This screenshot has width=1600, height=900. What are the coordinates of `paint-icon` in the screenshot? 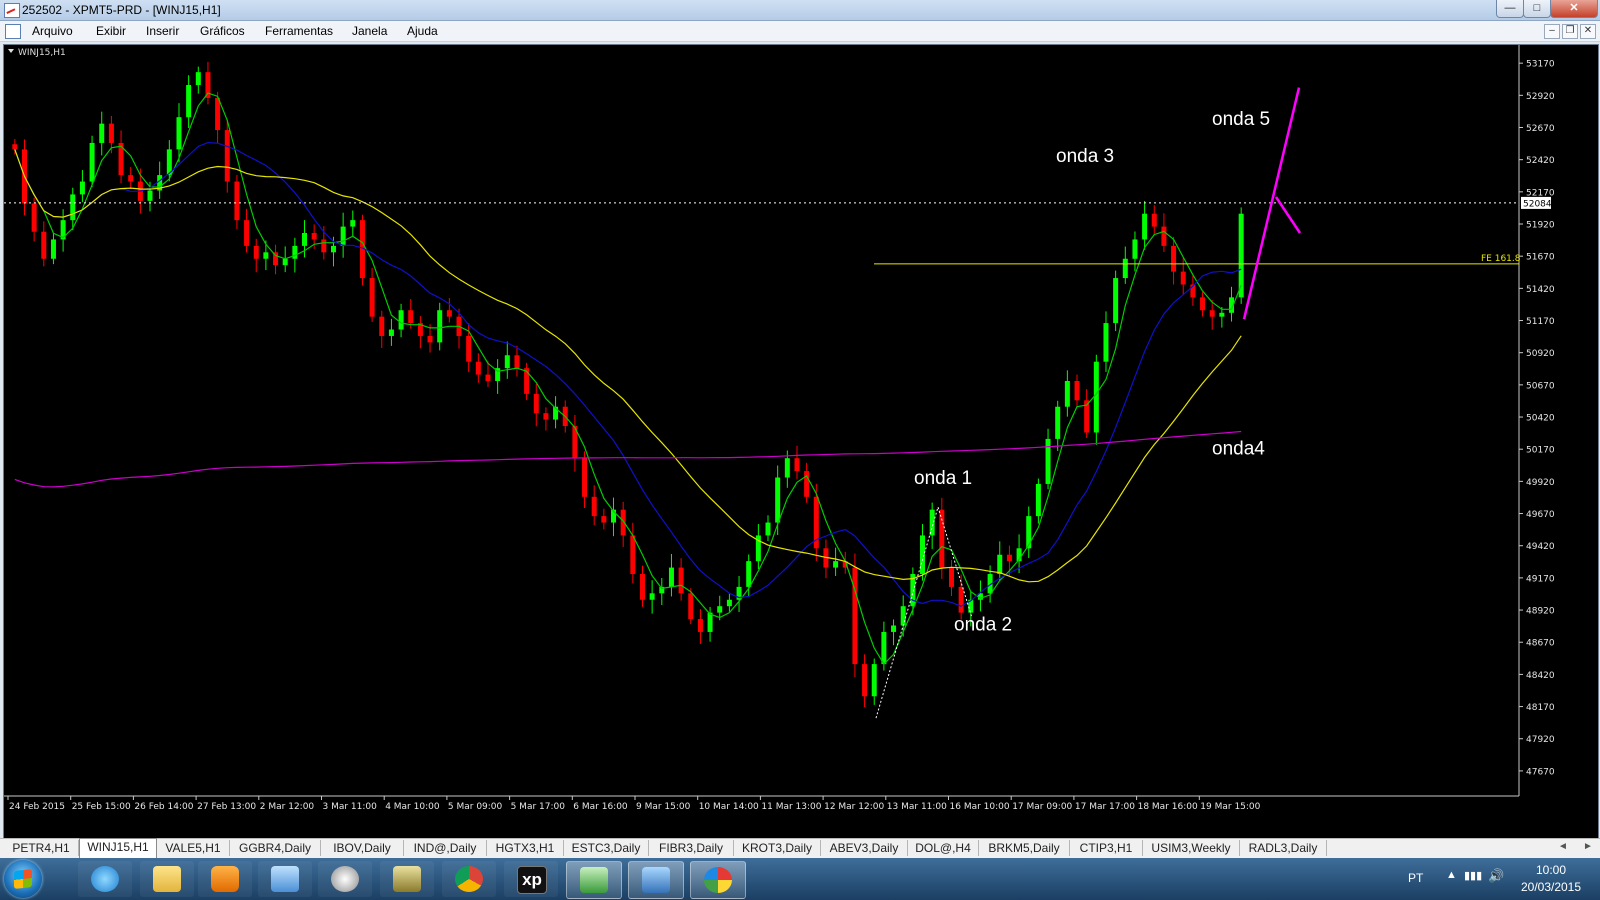 It's located at (718, 880).